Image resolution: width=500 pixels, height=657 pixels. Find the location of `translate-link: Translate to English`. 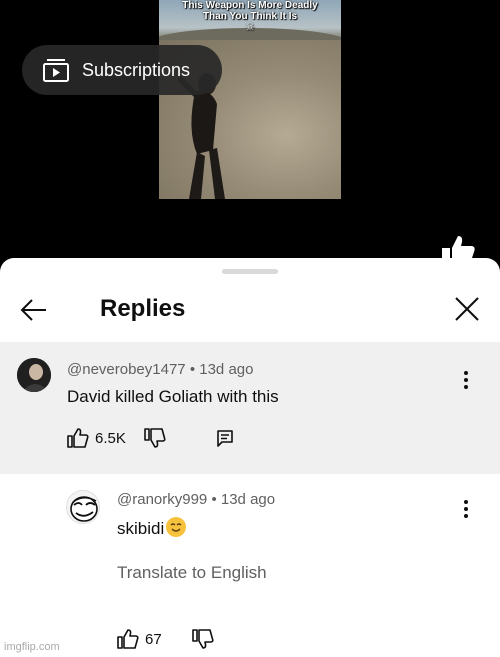

translate-link: Translate to English is located at coordinates (192, 573).